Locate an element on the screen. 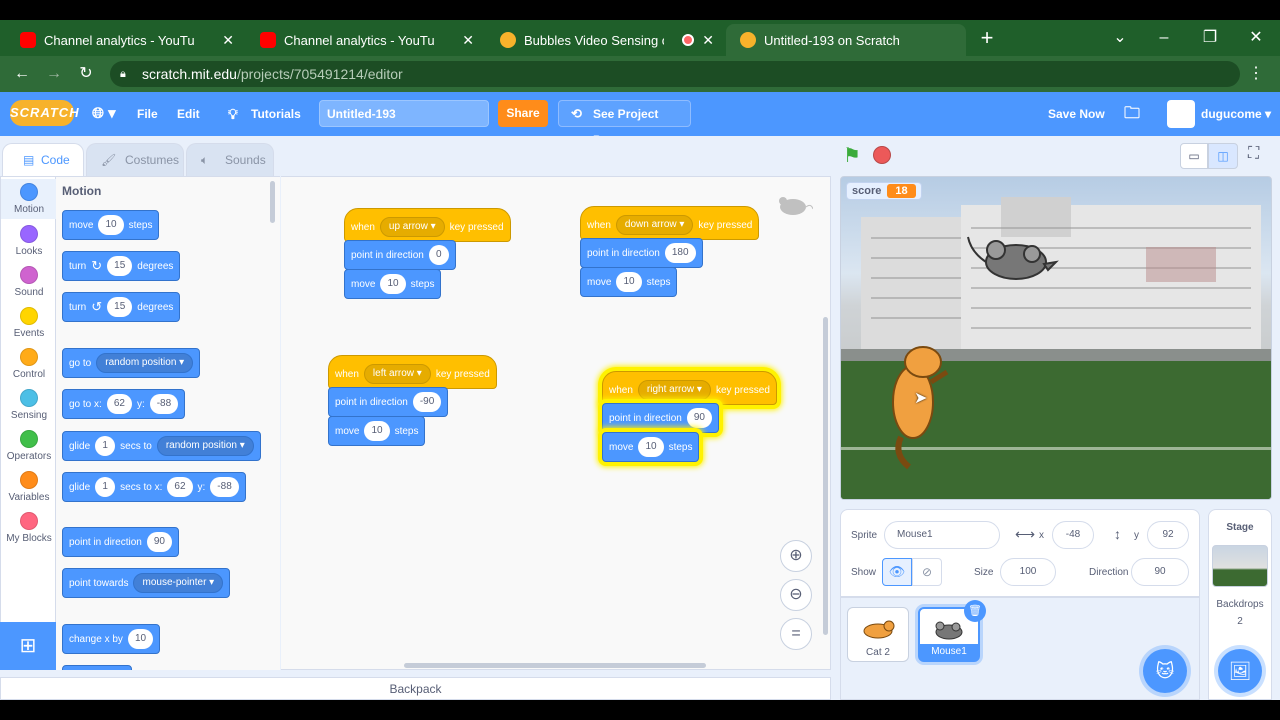 The image size is (1280, 720). score-monitor: score 18 is located at coordinates (884, 191).